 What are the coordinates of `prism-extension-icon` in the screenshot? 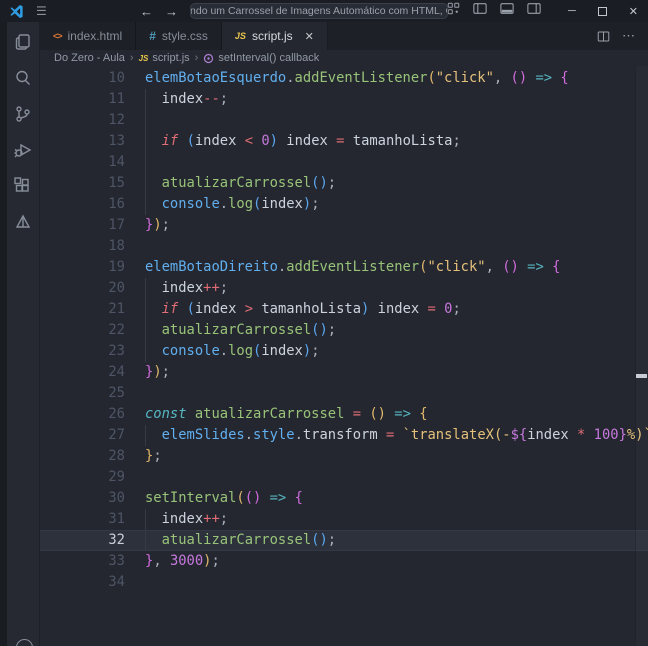 It's located at (23, 222).